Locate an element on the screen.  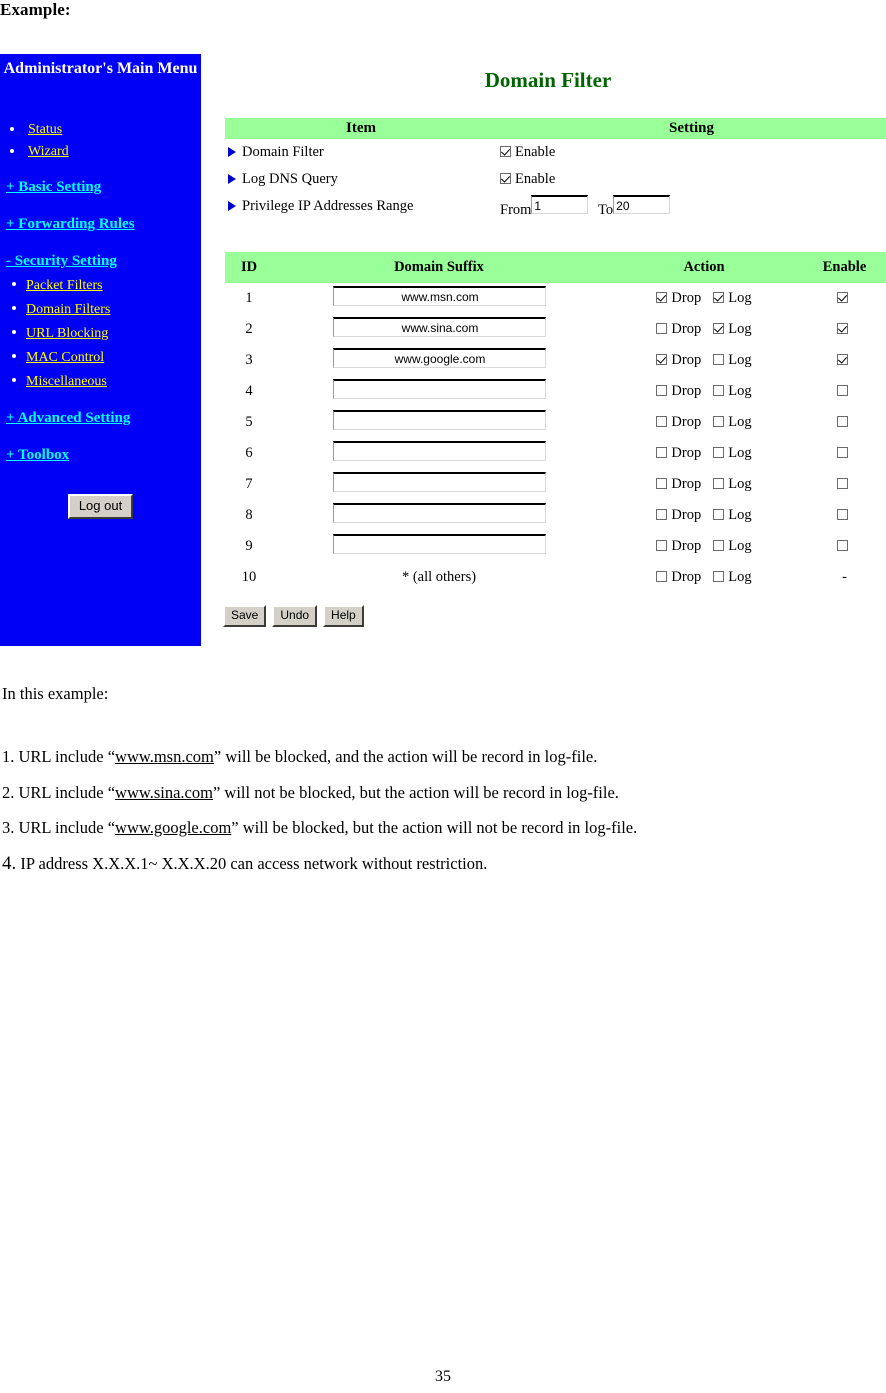
sidebar-subitem-label: MAC Control is located at coordinates (65, 357).